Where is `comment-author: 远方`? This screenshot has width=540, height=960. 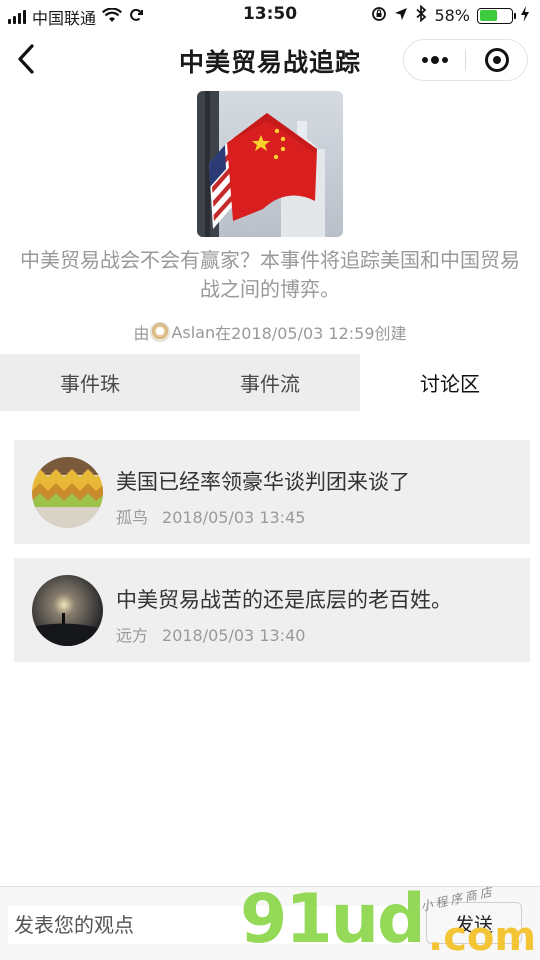
comment-author: 远方 is located at coordinates (132, 635).